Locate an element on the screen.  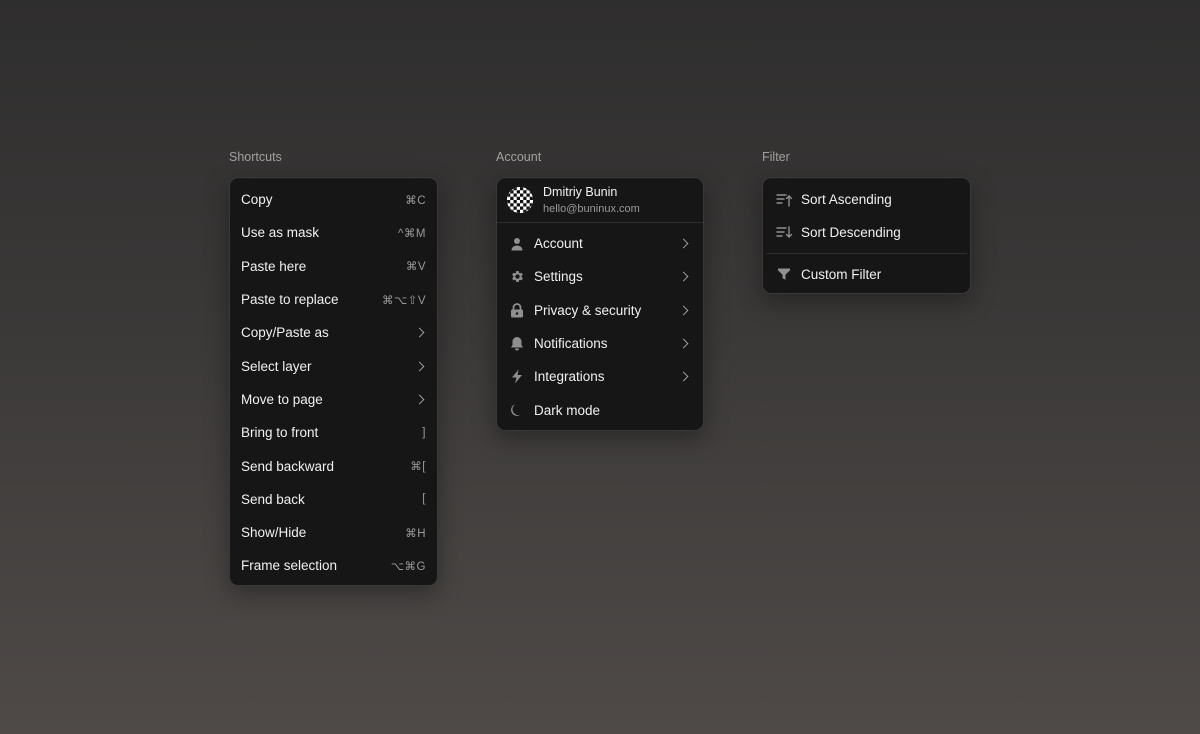
menu-item-sort-descending: Sort Descending is located at coordinates (866, 232).